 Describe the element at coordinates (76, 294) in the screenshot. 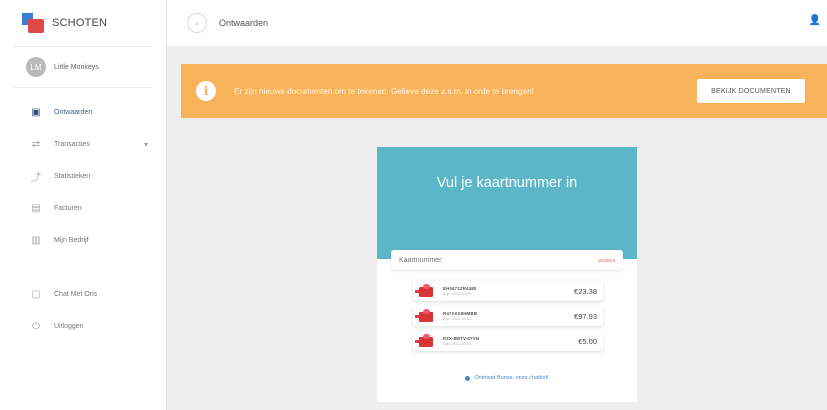

I see `sidebar-item-label: Chat Met Ons` at that location.